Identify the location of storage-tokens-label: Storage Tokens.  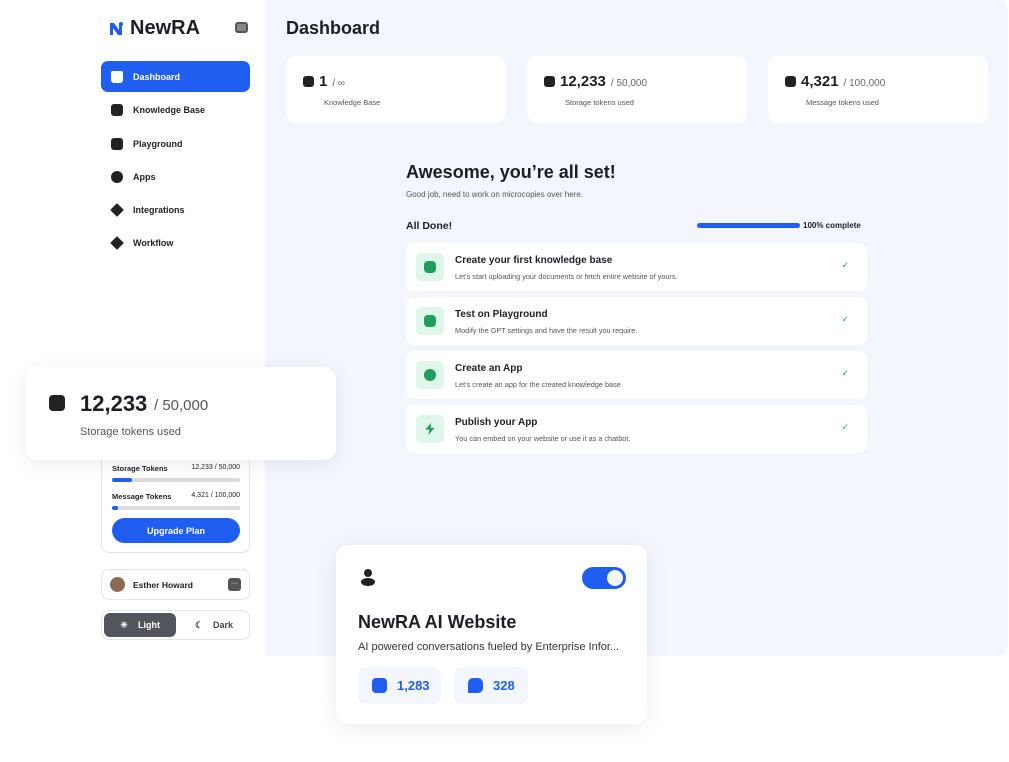
(140, 468).